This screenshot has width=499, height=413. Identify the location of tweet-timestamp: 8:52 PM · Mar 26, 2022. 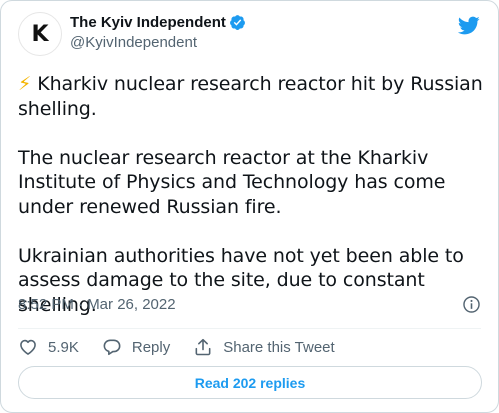
(97, 304).